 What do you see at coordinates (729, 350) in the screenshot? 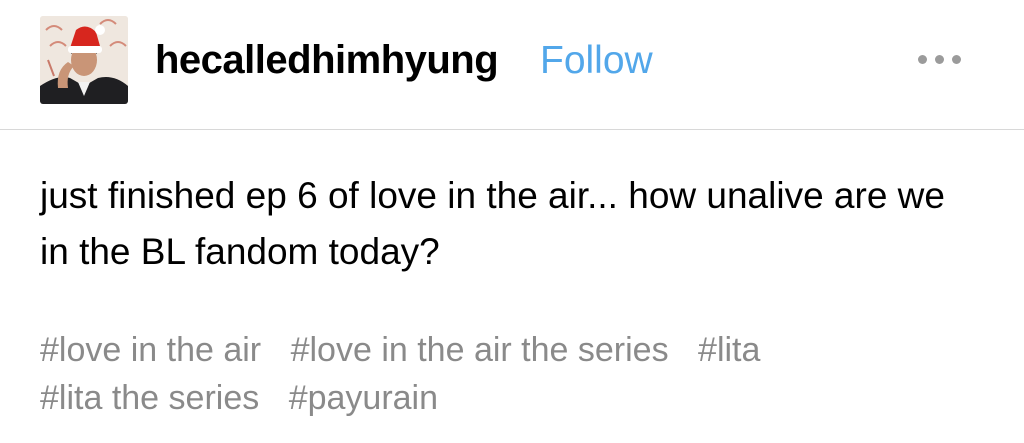
I see `tag-link: #lita` at bounding box center [729, 350].